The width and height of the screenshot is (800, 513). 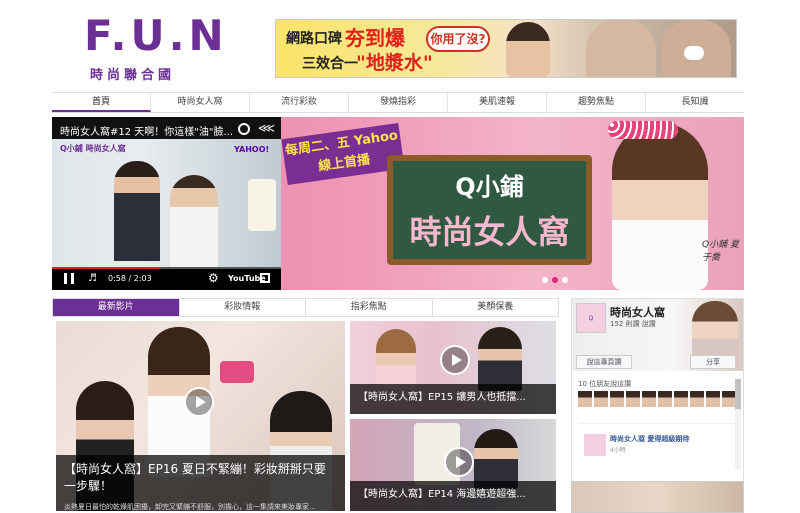 I want to click on fb-cover-photo: Q 時尚女人窩 152 則讚 說讚 說這專頁讚 分享, so click(x=657, y=335).